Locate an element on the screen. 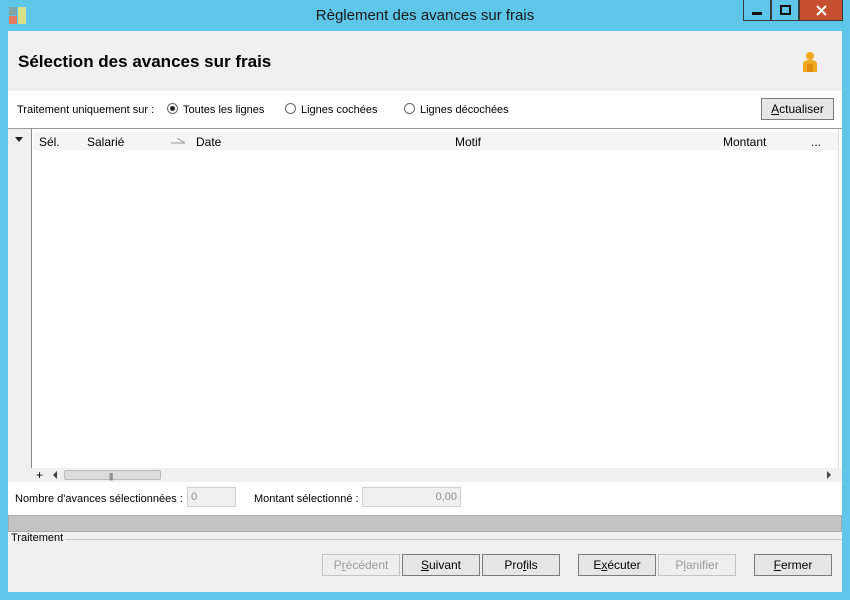  filter-label: Traitement uniquement sur : is located at coordinates (86, 110).